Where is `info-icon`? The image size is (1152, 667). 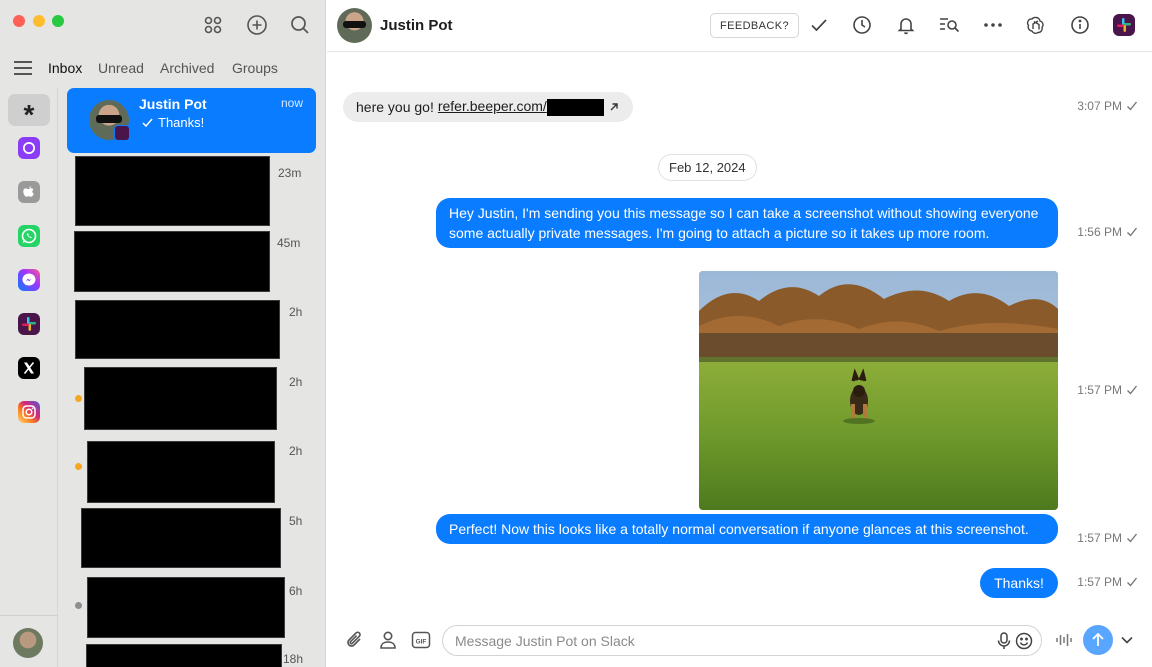 info-icon is located at coordinates (1080, 25).